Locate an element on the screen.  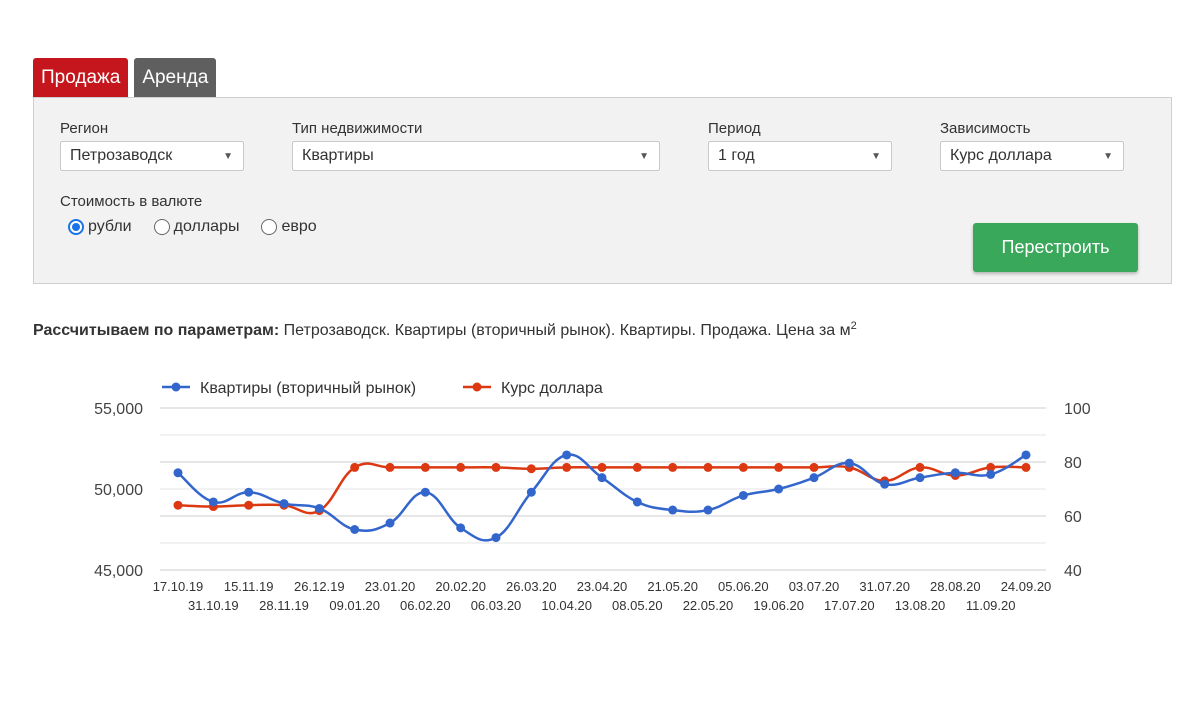
x-tick-label: 05.06.20 is located at coordinates (743, 586).